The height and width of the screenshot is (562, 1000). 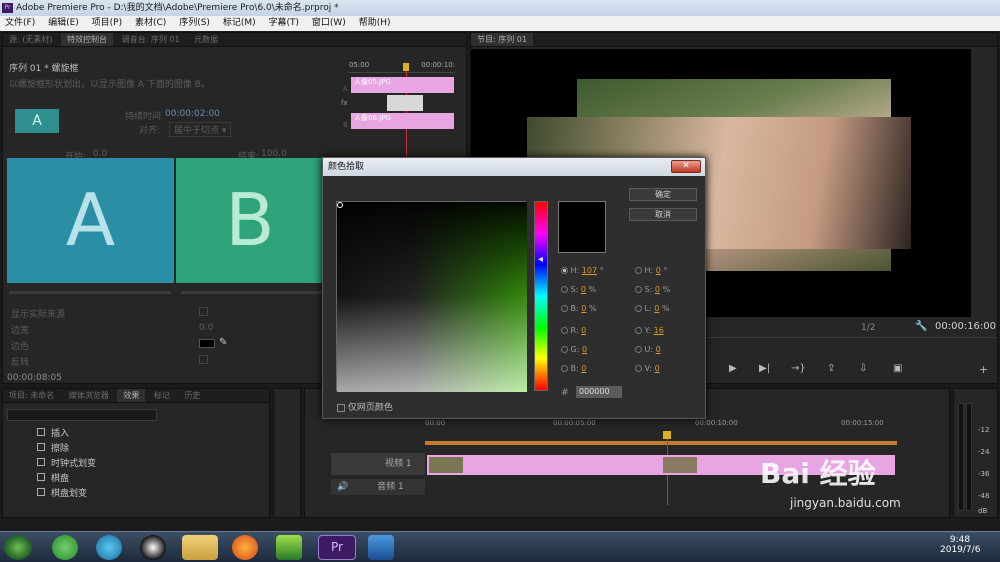 I want to click on mini-ruler: 05:00 00:00:10:, so click(x=402, y=67).